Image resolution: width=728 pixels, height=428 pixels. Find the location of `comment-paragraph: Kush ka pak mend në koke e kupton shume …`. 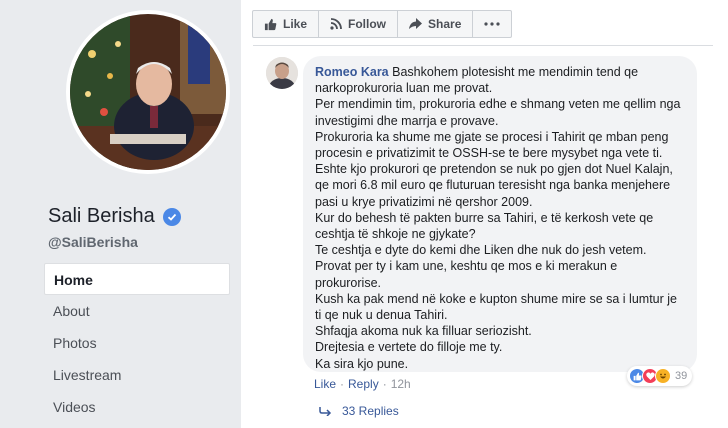

comment-paragraph: Kush ka pak mend në koke e kupton shume … is located at coordinates (496, 307).